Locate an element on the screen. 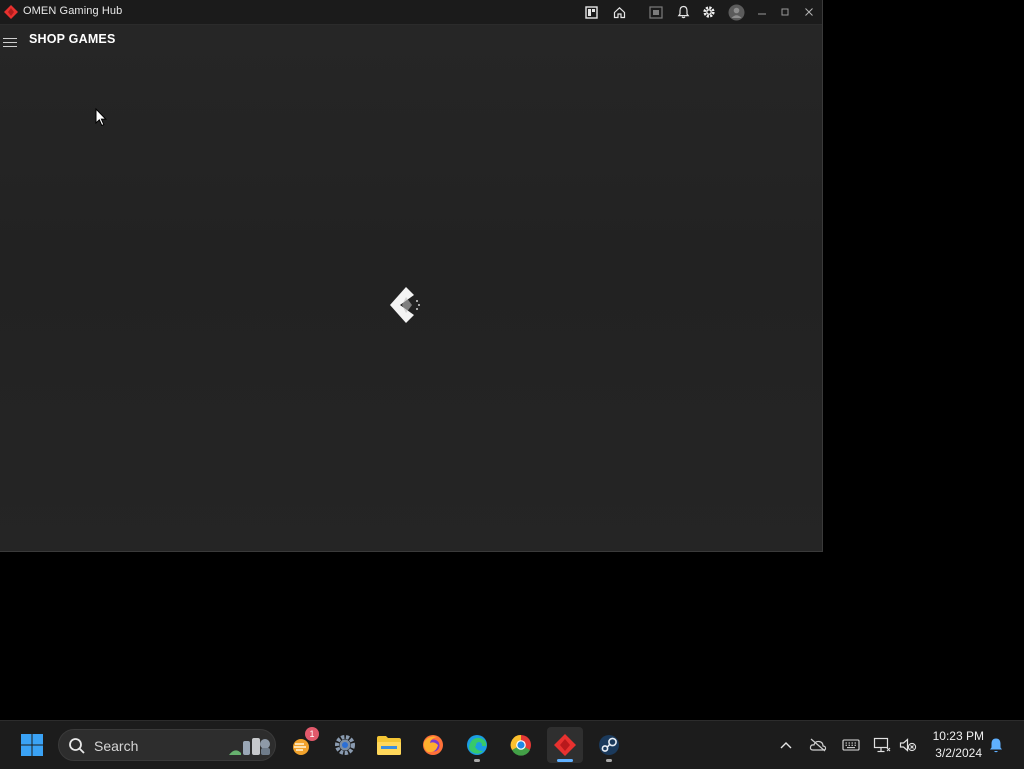  notification-badge: 1 is located at coordinates (312, 734).